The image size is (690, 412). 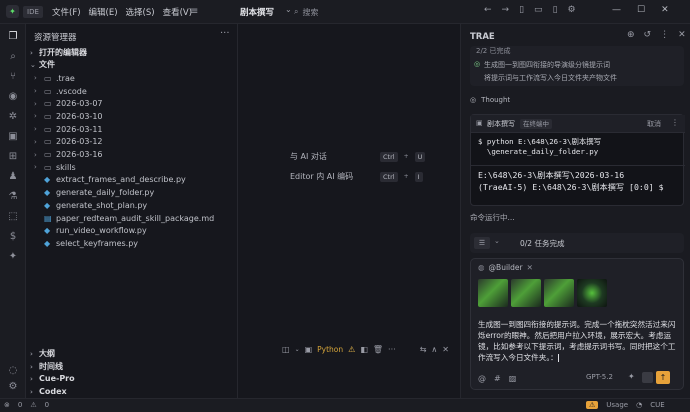 I want to click on sparkle-icon: ✦, so click(x=631, y=376).